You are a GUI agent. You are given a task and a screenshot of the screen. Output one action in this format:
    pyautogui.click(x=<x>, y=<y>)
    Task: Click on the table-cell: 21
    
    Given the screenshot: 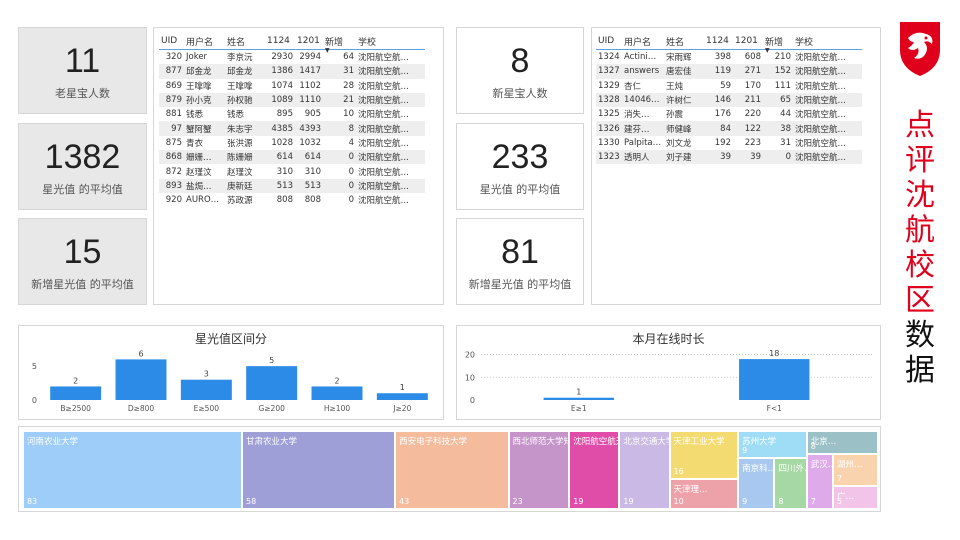 What is the action you would take?
    pyautogui.click(x=339, y=100)
    